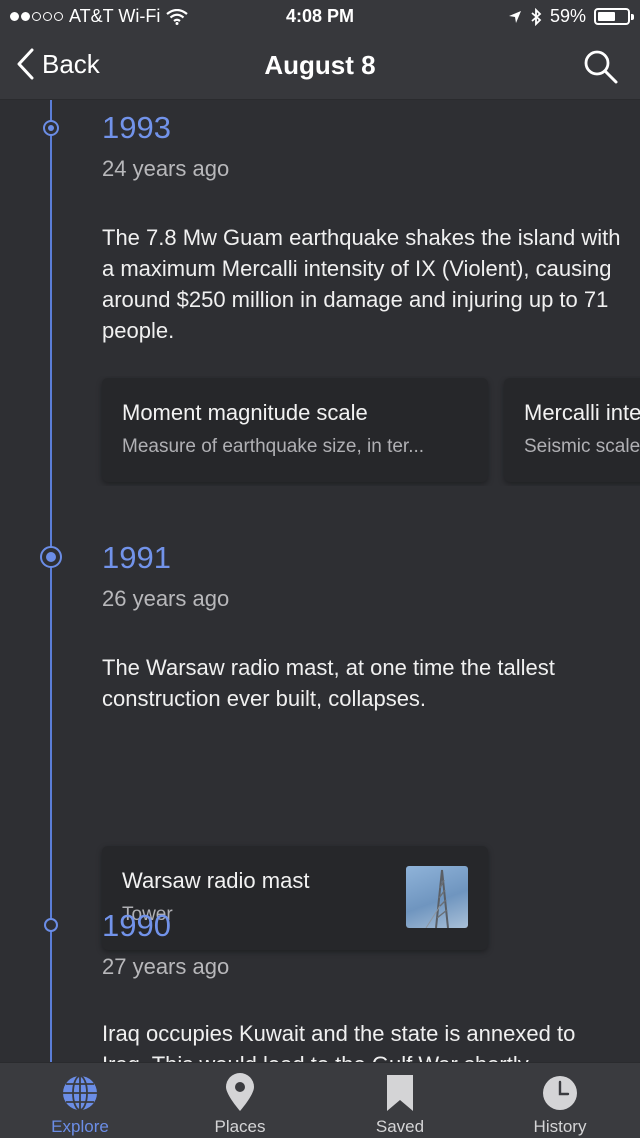  I want to click on battery-icon, so click(614, 16).